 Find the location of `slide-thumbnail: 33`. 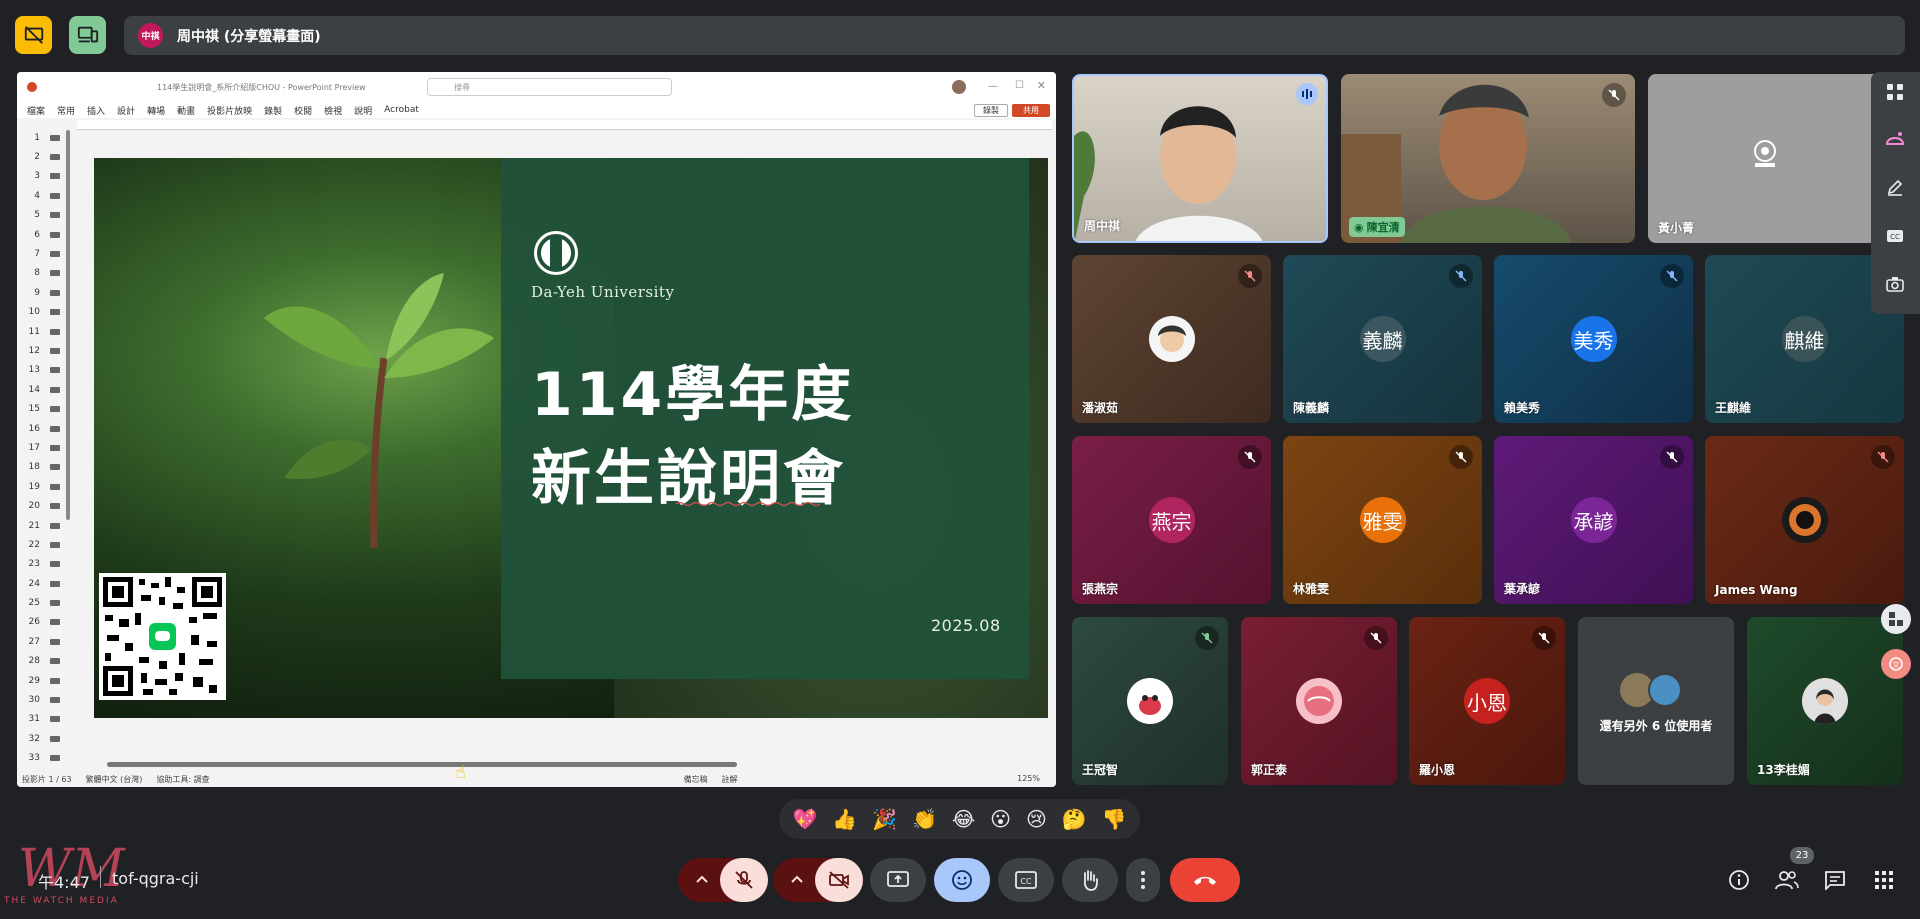

slide-thumbnail: 33 is located at coordinates (45, 758).